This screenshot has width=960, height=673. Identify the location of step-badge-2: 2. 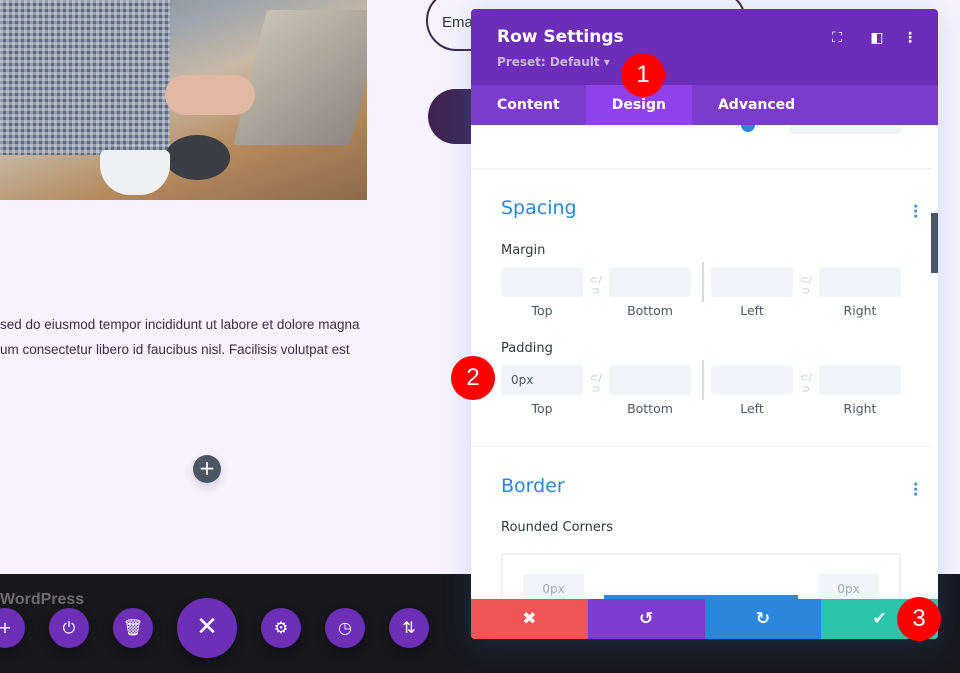
(473, 378).